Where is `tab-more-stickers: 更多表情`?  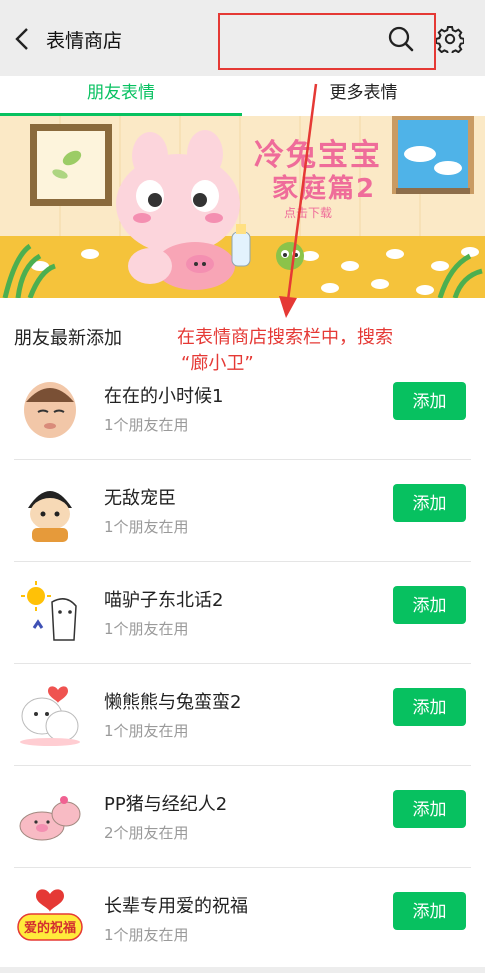 tab-more-stickers: 更多表情 is located at coordinates (363, 96).